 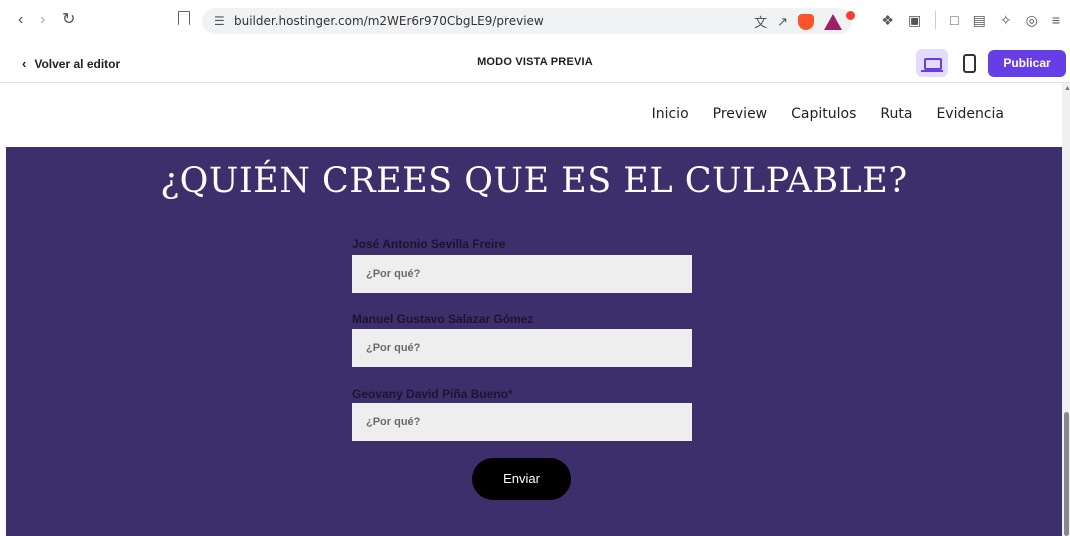 What do you see at coordinates (522, 274) in the screenshot?
I see `reason-input-1: ¿Por qué?` at bounding box center [522, 274].